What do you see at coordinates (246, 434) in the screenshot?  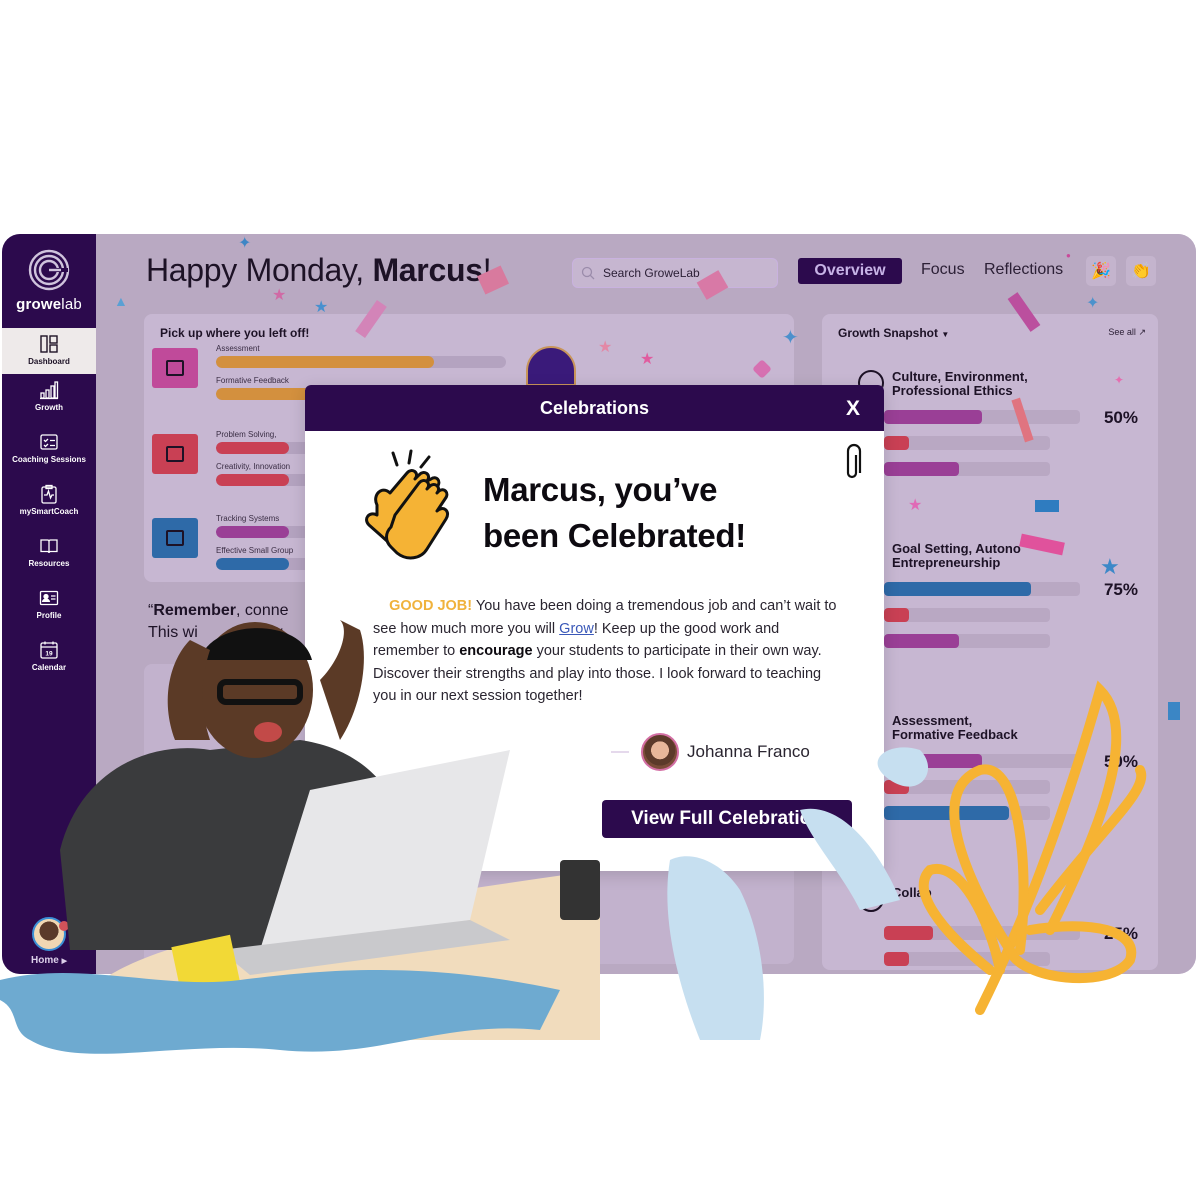 I see `skill-label: Problem Solving,` at bounding box center [246, 434].